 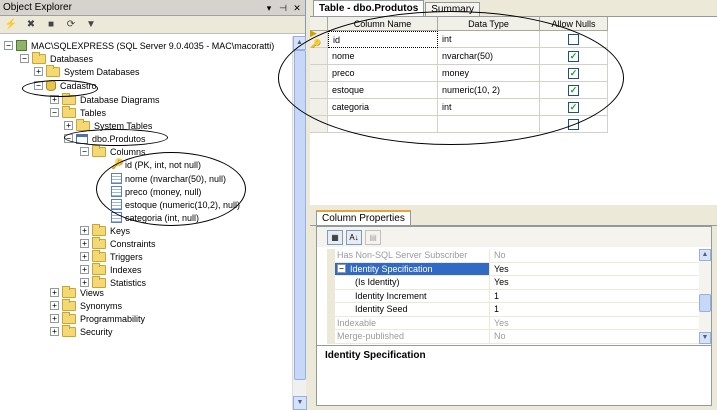 I want to click on tree-node-constraints: + Constraints, so click(x=118, y=243).